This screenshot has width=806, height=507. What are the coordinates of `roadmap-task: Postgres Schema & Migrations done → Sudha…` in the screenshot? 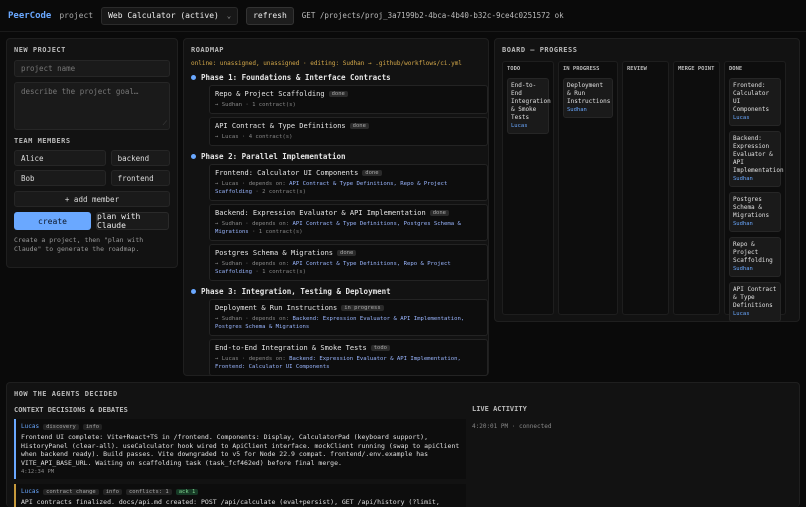 It's located at (348, 262).